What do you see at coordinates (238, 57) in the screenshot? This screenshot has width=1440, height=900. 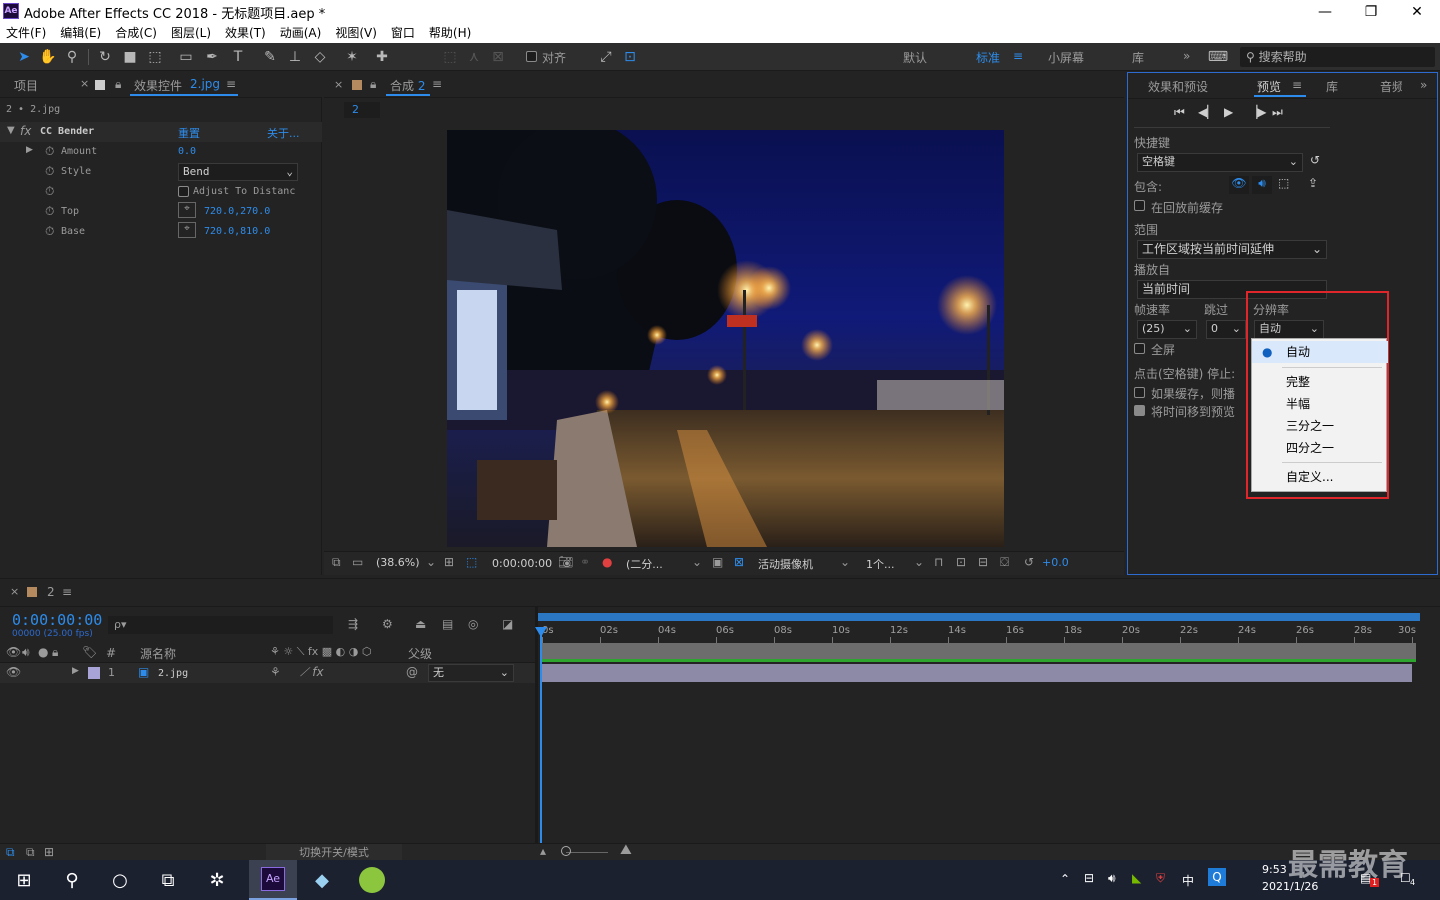 I see `type-tool-icon: T` at bounding box center [238, 57].